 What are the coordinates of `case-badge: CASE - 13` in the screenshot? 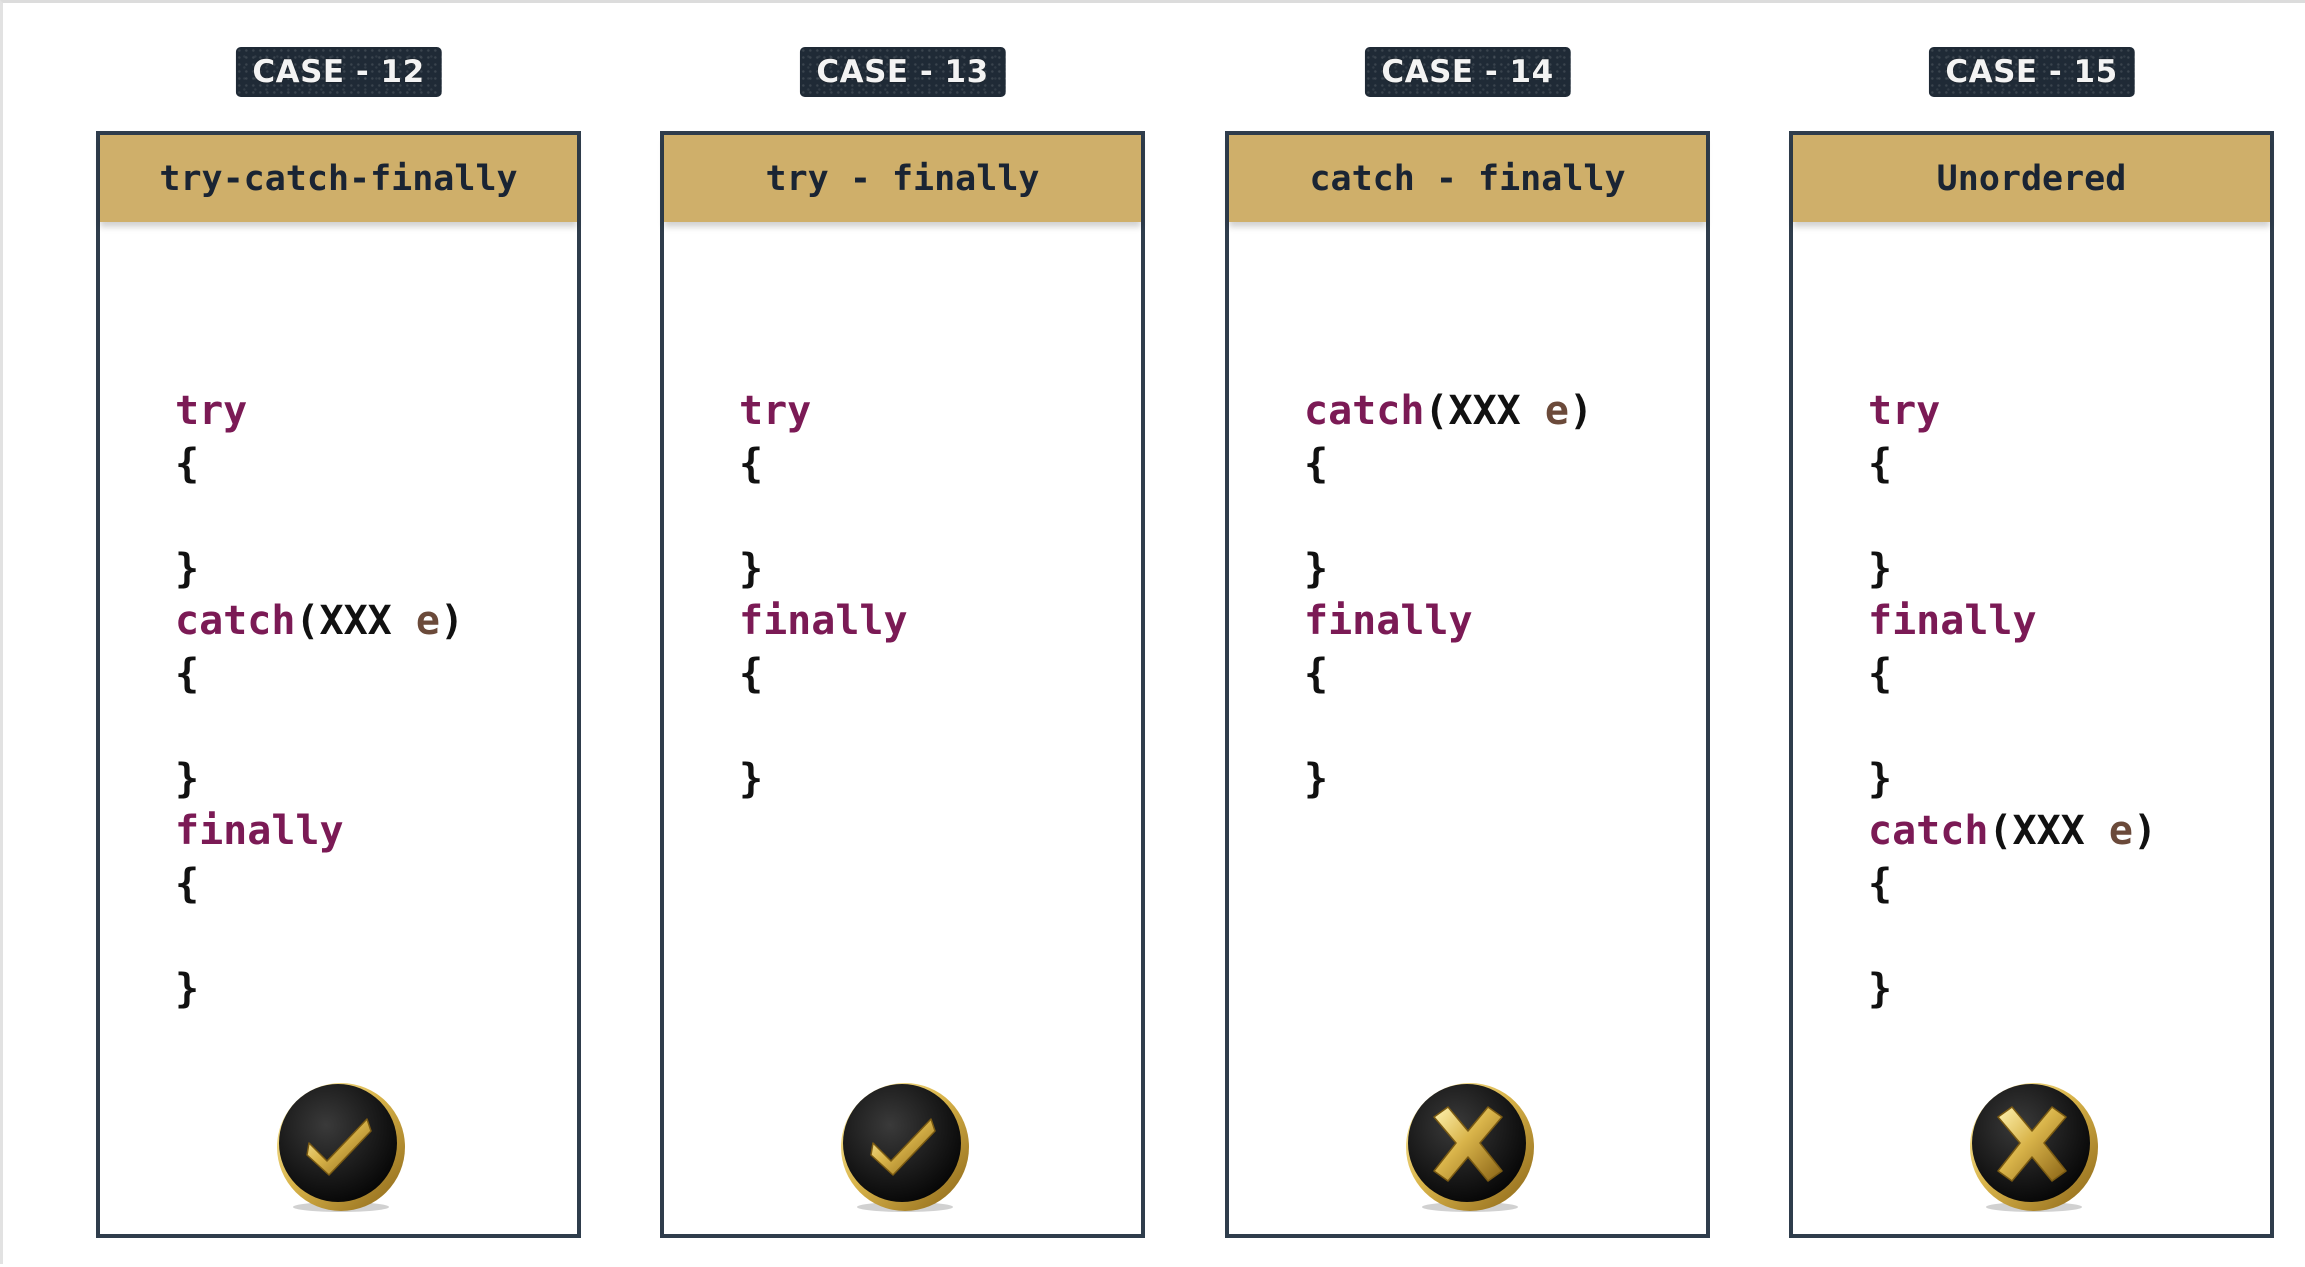 It's located at (902, 72).